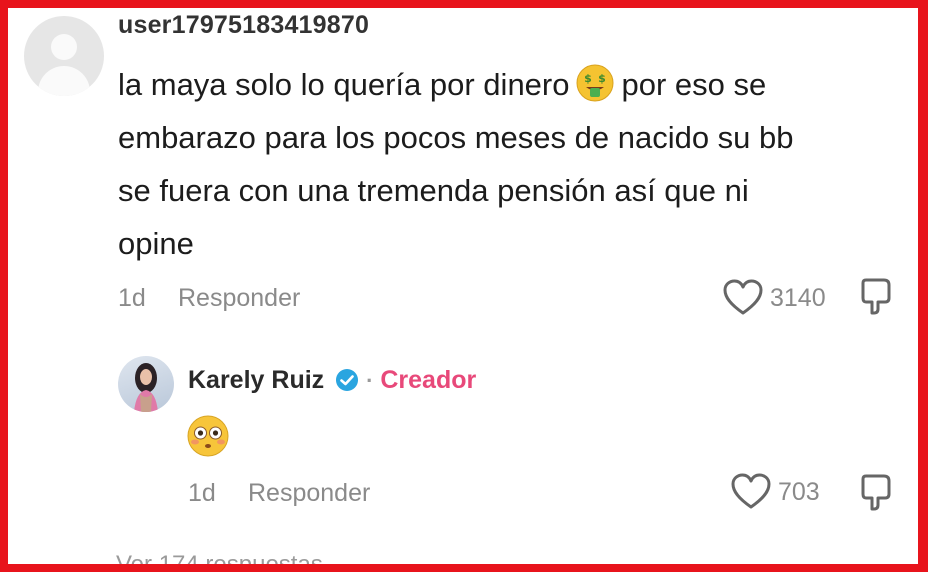 This screenshot has width=928, height=572. What do you see at coordinates (156, 243) in the screenshot?
I see `comment-line-4: opine` at bounding box center [156, 243].